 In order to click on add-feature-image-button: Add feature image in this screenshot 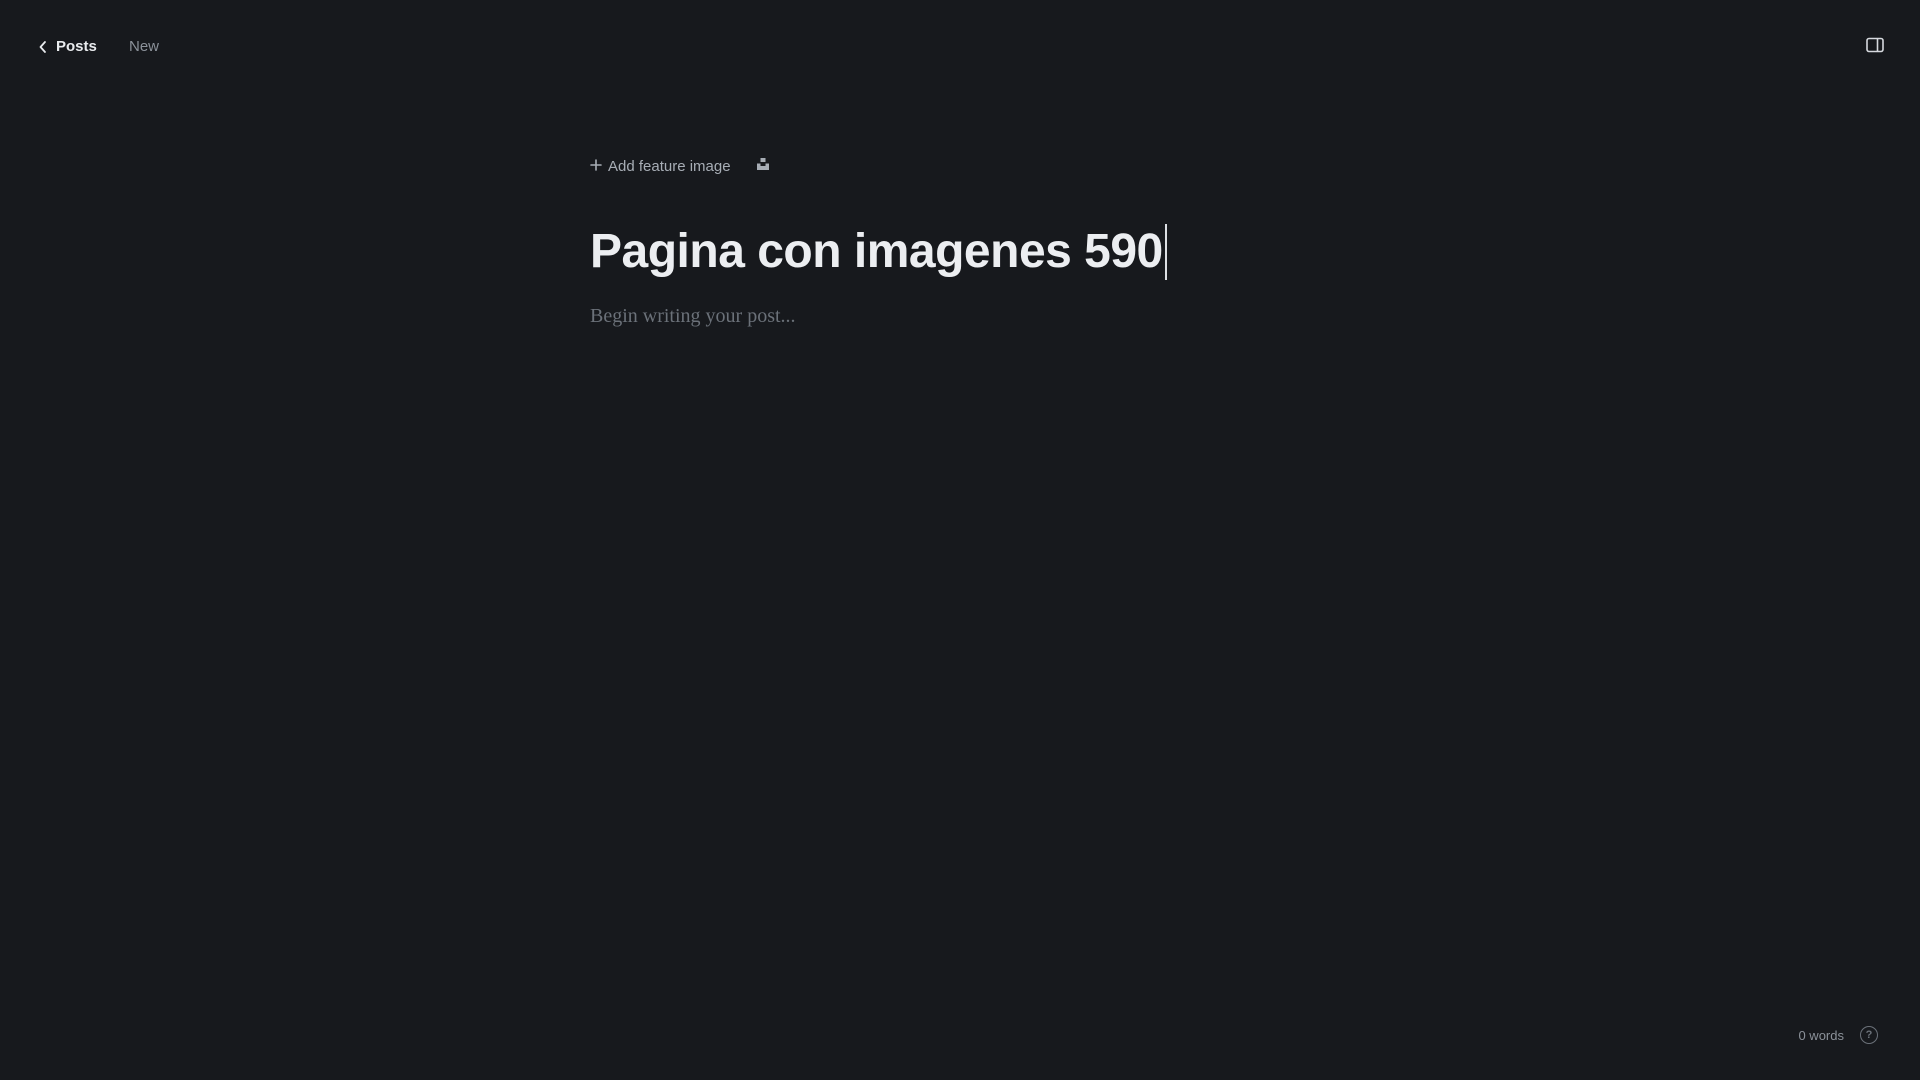, I will do `click(660, 166)`.